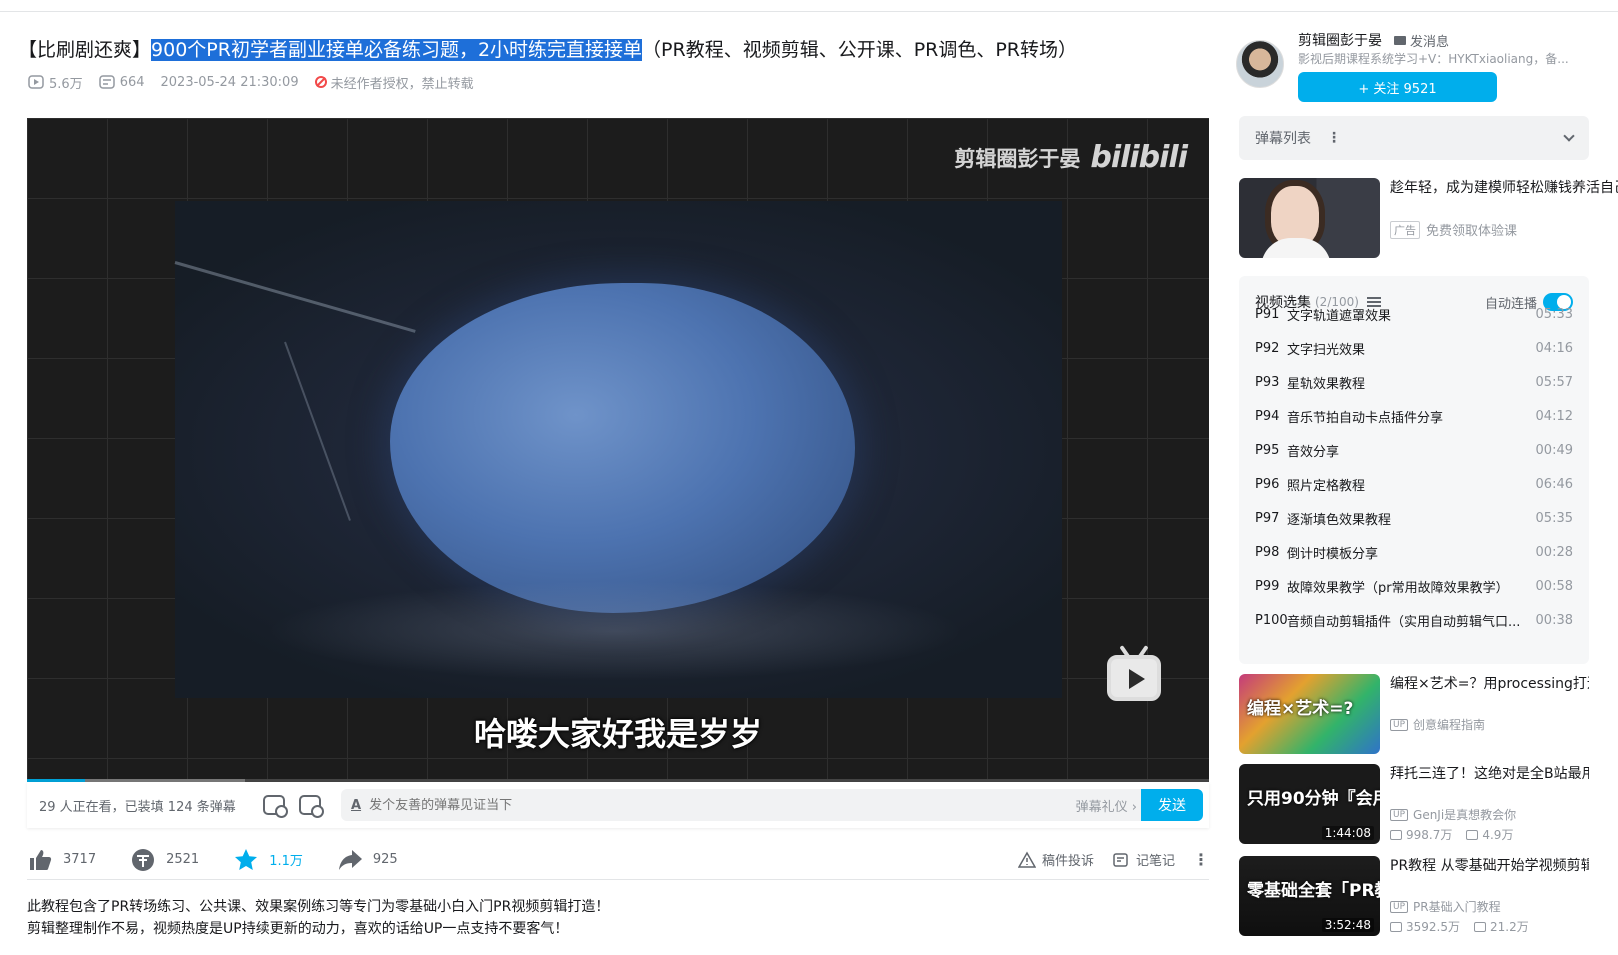  I want to click on episode-title: 文字轨道遮罩效果, so click(1339, 316).